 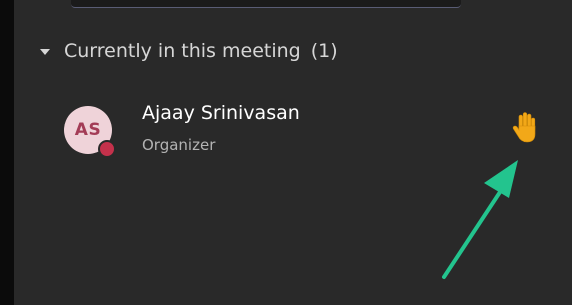 What do you see at coordinates (221, 113) in the screenshot?
I see `participant-name: Ajaay Srinivasan` at bounding box center [221, 113].